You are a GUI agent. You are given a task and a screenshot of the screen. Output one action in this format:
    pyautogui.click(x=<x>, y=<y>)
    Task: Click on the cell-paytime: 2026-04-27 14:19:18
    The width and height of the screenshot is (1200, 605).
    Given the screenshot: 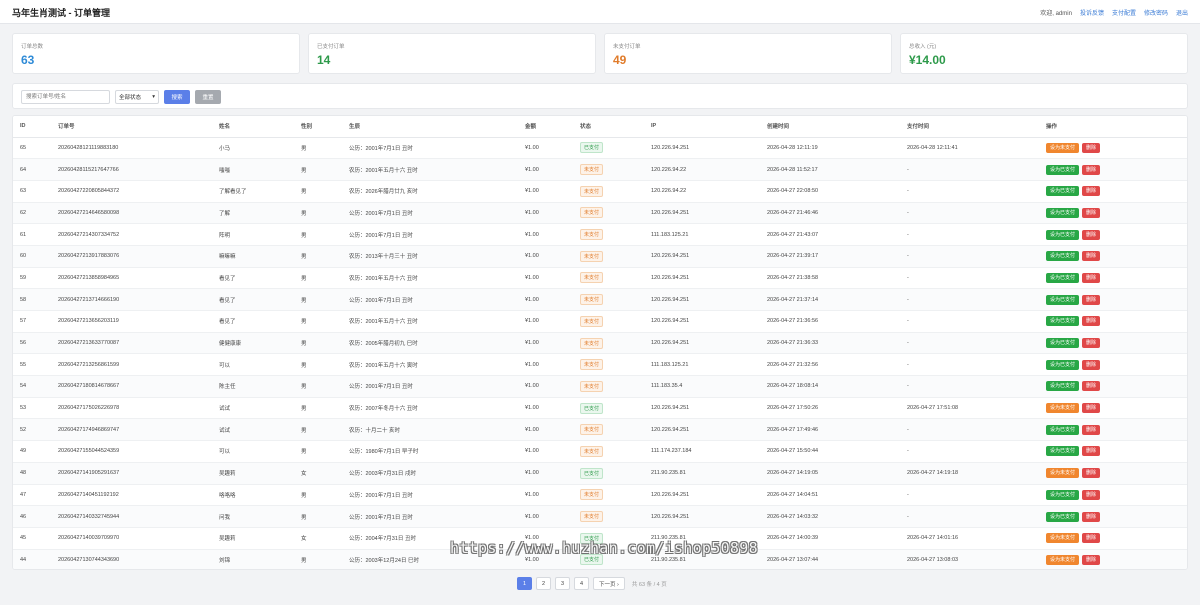 What is the action you would take?
    pyautogui.click(x=976, y=473)
    